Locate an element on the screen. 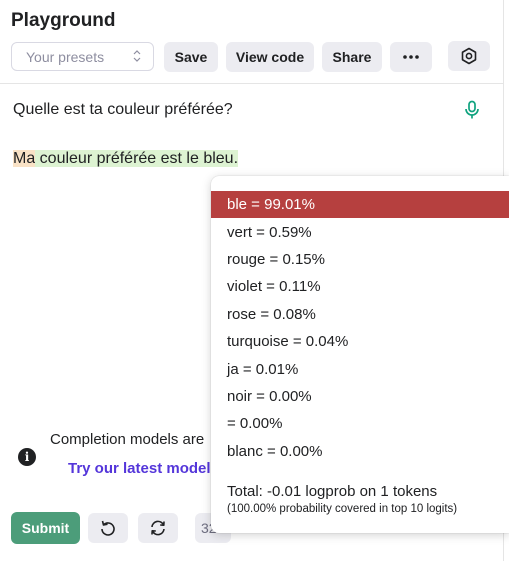 Image resolution: width=509 pixels, height=561 pixels. regenerate-button is located at coordinates (158, 528).